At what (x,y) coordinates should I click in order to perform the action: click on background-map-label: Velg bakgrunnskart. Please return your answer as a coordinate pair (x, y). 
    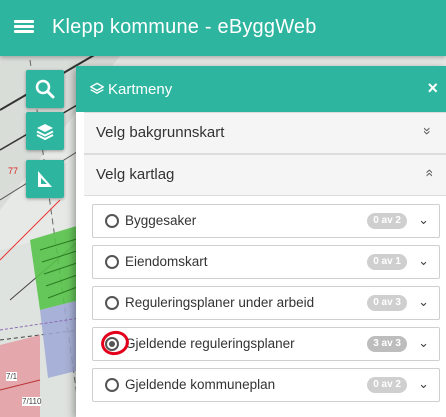
    Looking at the image, I should click on (160, 132).